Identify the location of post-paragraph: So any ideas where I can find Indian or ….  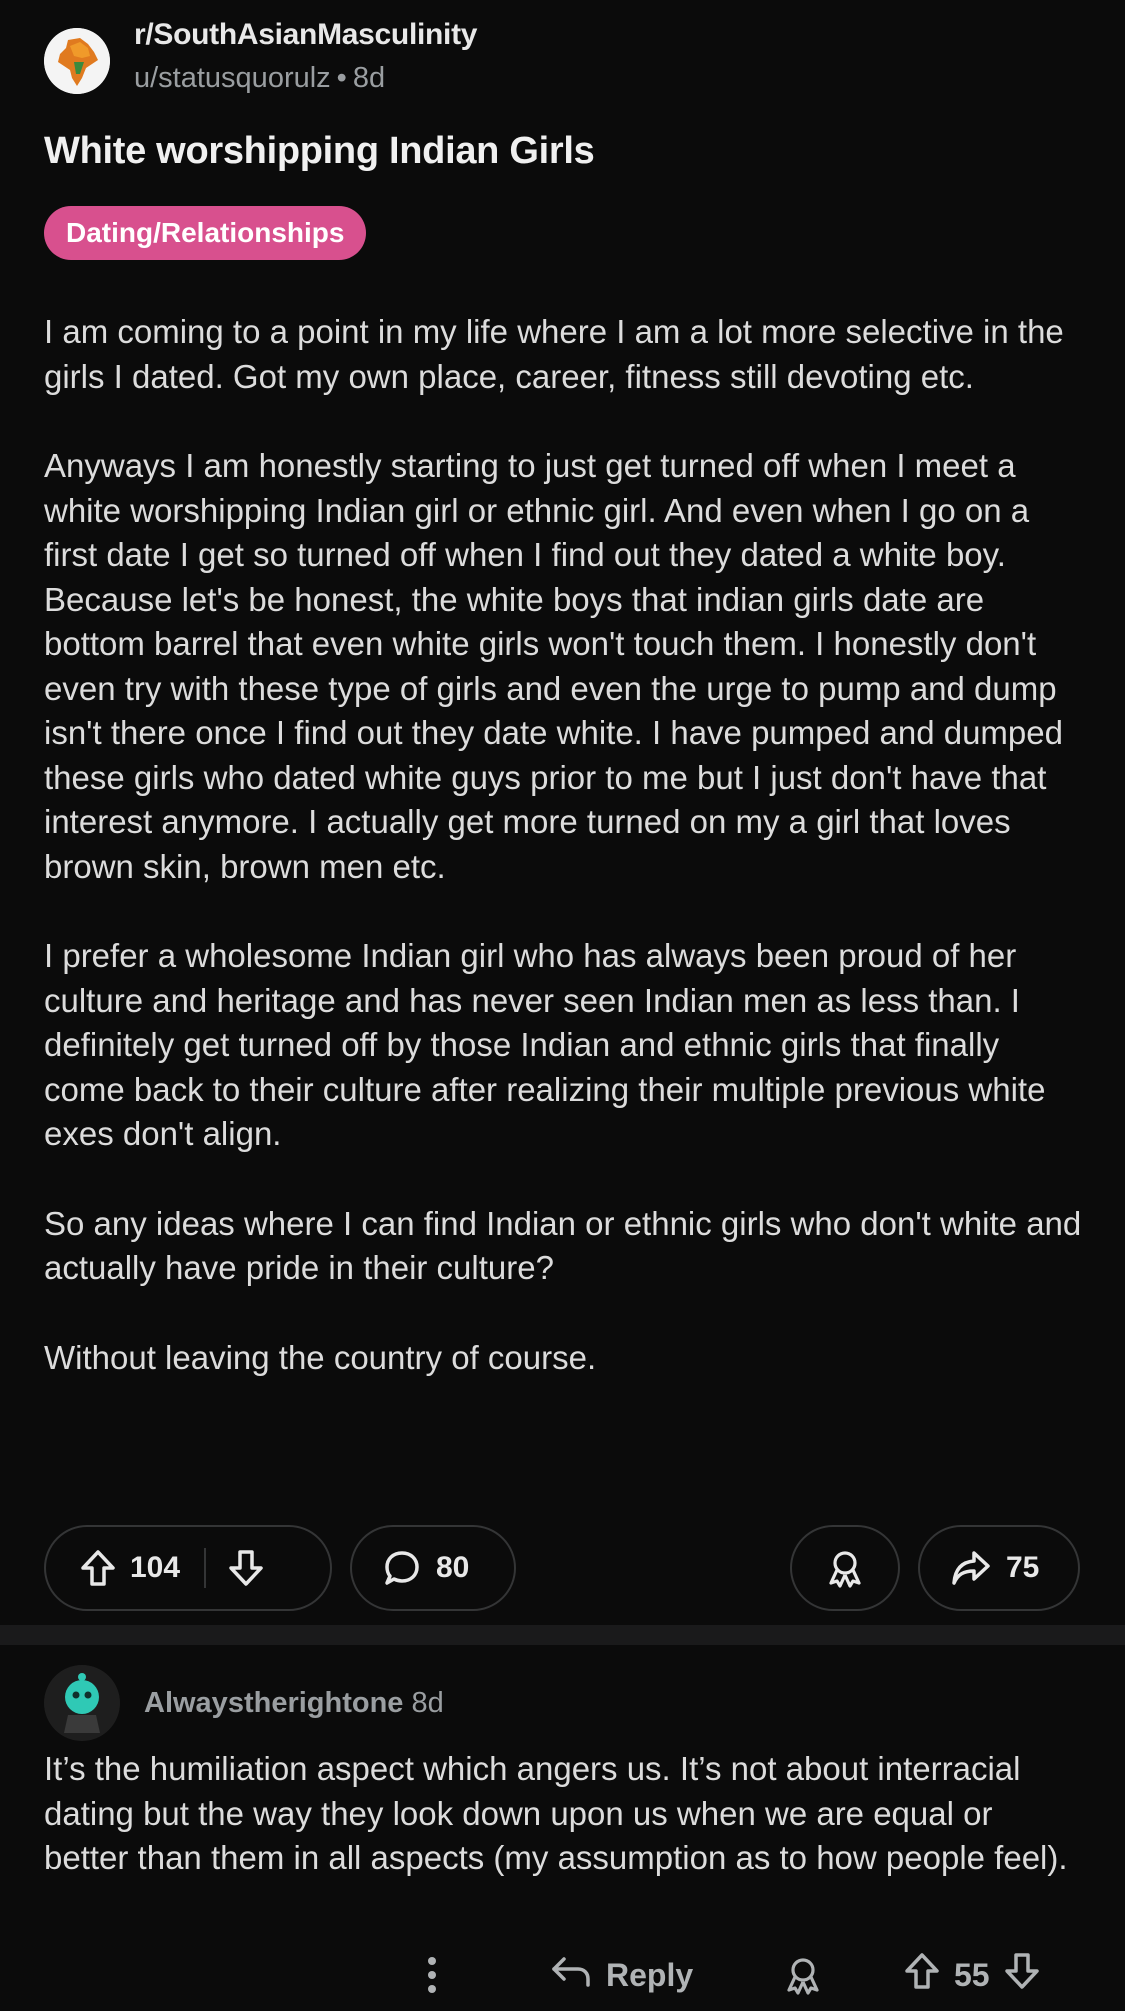
(563, 1245).